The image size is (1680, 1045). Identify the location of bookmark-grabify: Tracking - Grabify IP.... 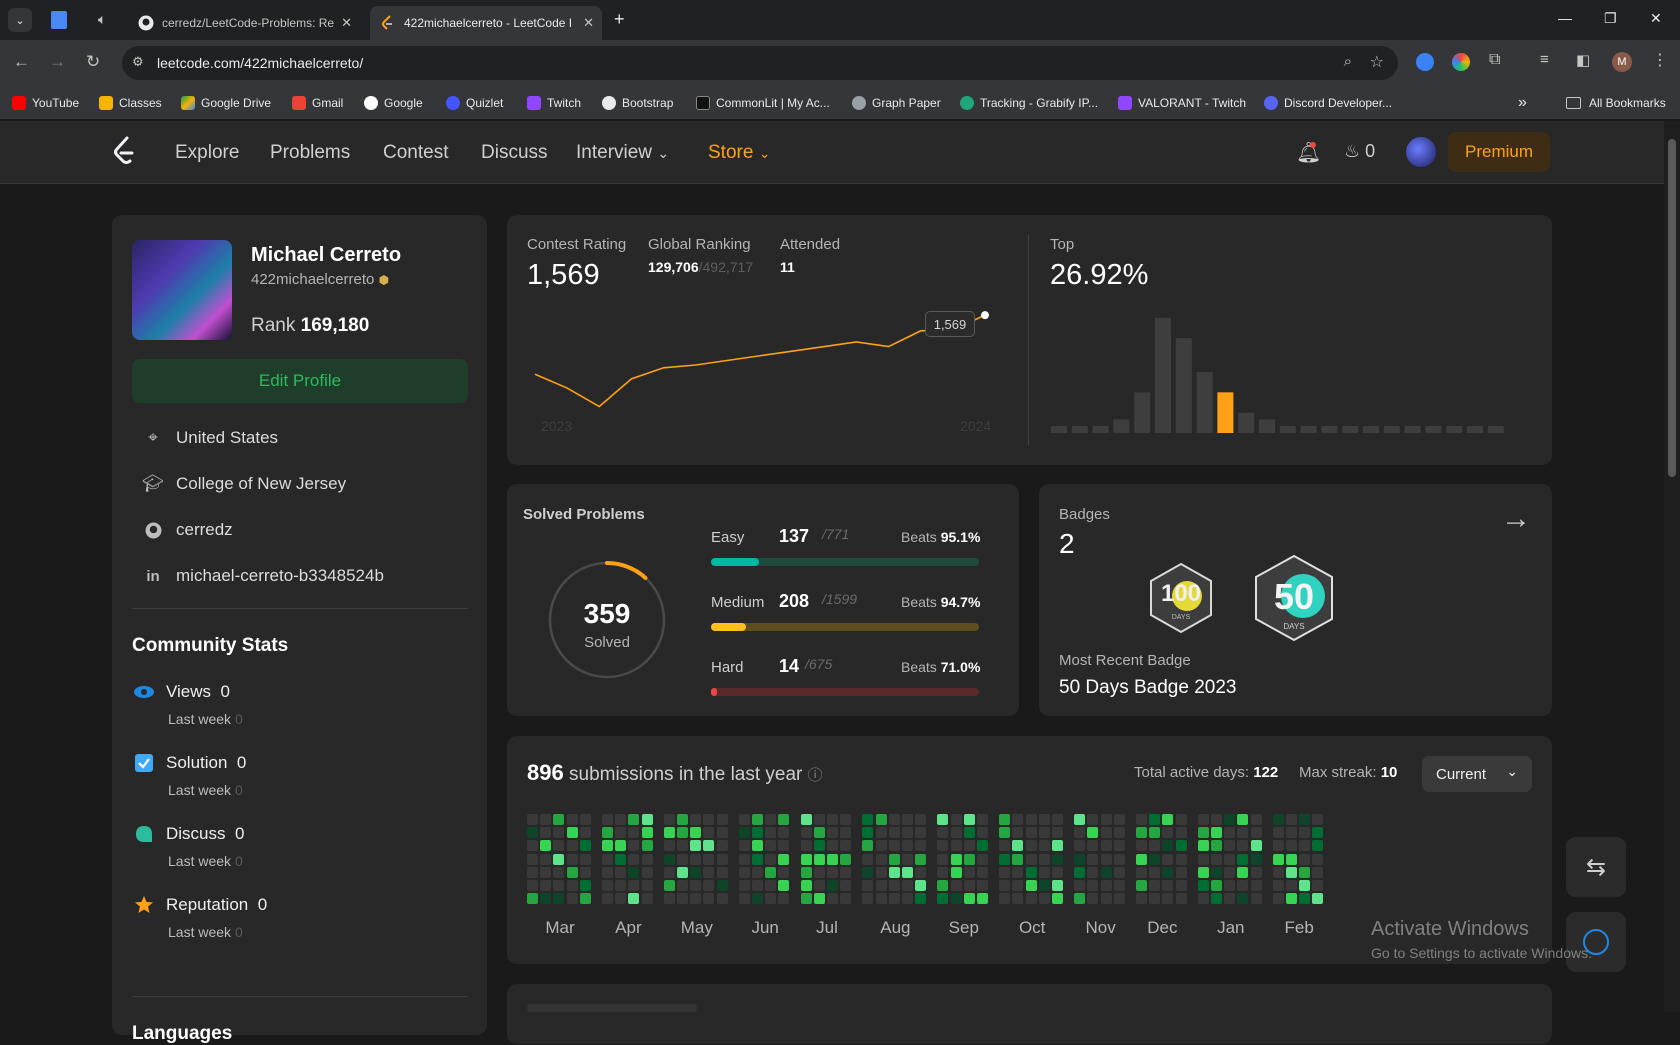
(1029, 103).